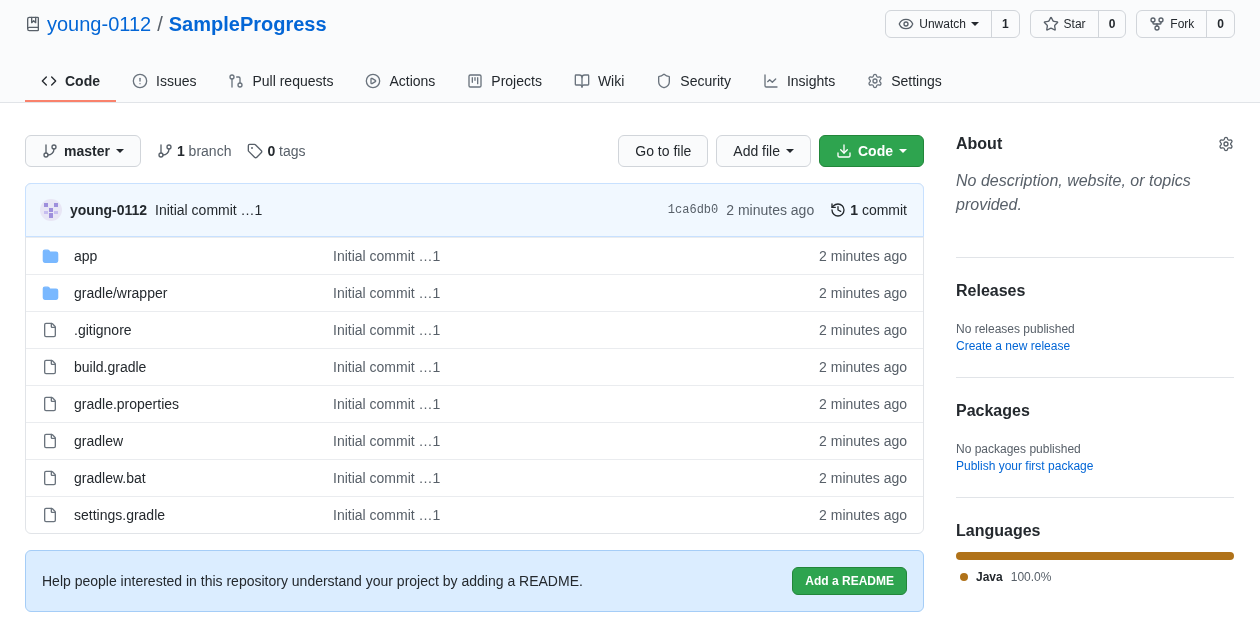 This screenshot has width=1260, height=643. What do you see at coordinates (989, 577) in the screenshot?
I see `language-name: Java` at bounding box center [989, 577].